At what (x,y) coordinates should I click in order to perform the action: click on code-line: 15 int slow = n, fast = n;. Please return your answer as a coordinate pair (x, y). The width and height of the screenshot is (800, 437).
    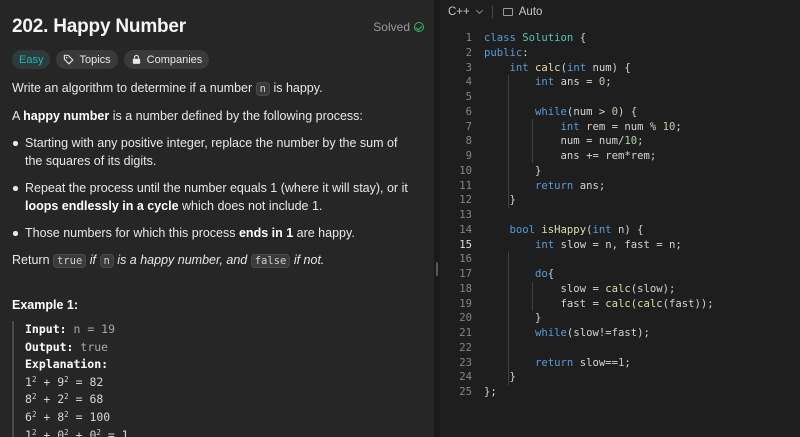
    Looking at the image, I should click on (620, 245).